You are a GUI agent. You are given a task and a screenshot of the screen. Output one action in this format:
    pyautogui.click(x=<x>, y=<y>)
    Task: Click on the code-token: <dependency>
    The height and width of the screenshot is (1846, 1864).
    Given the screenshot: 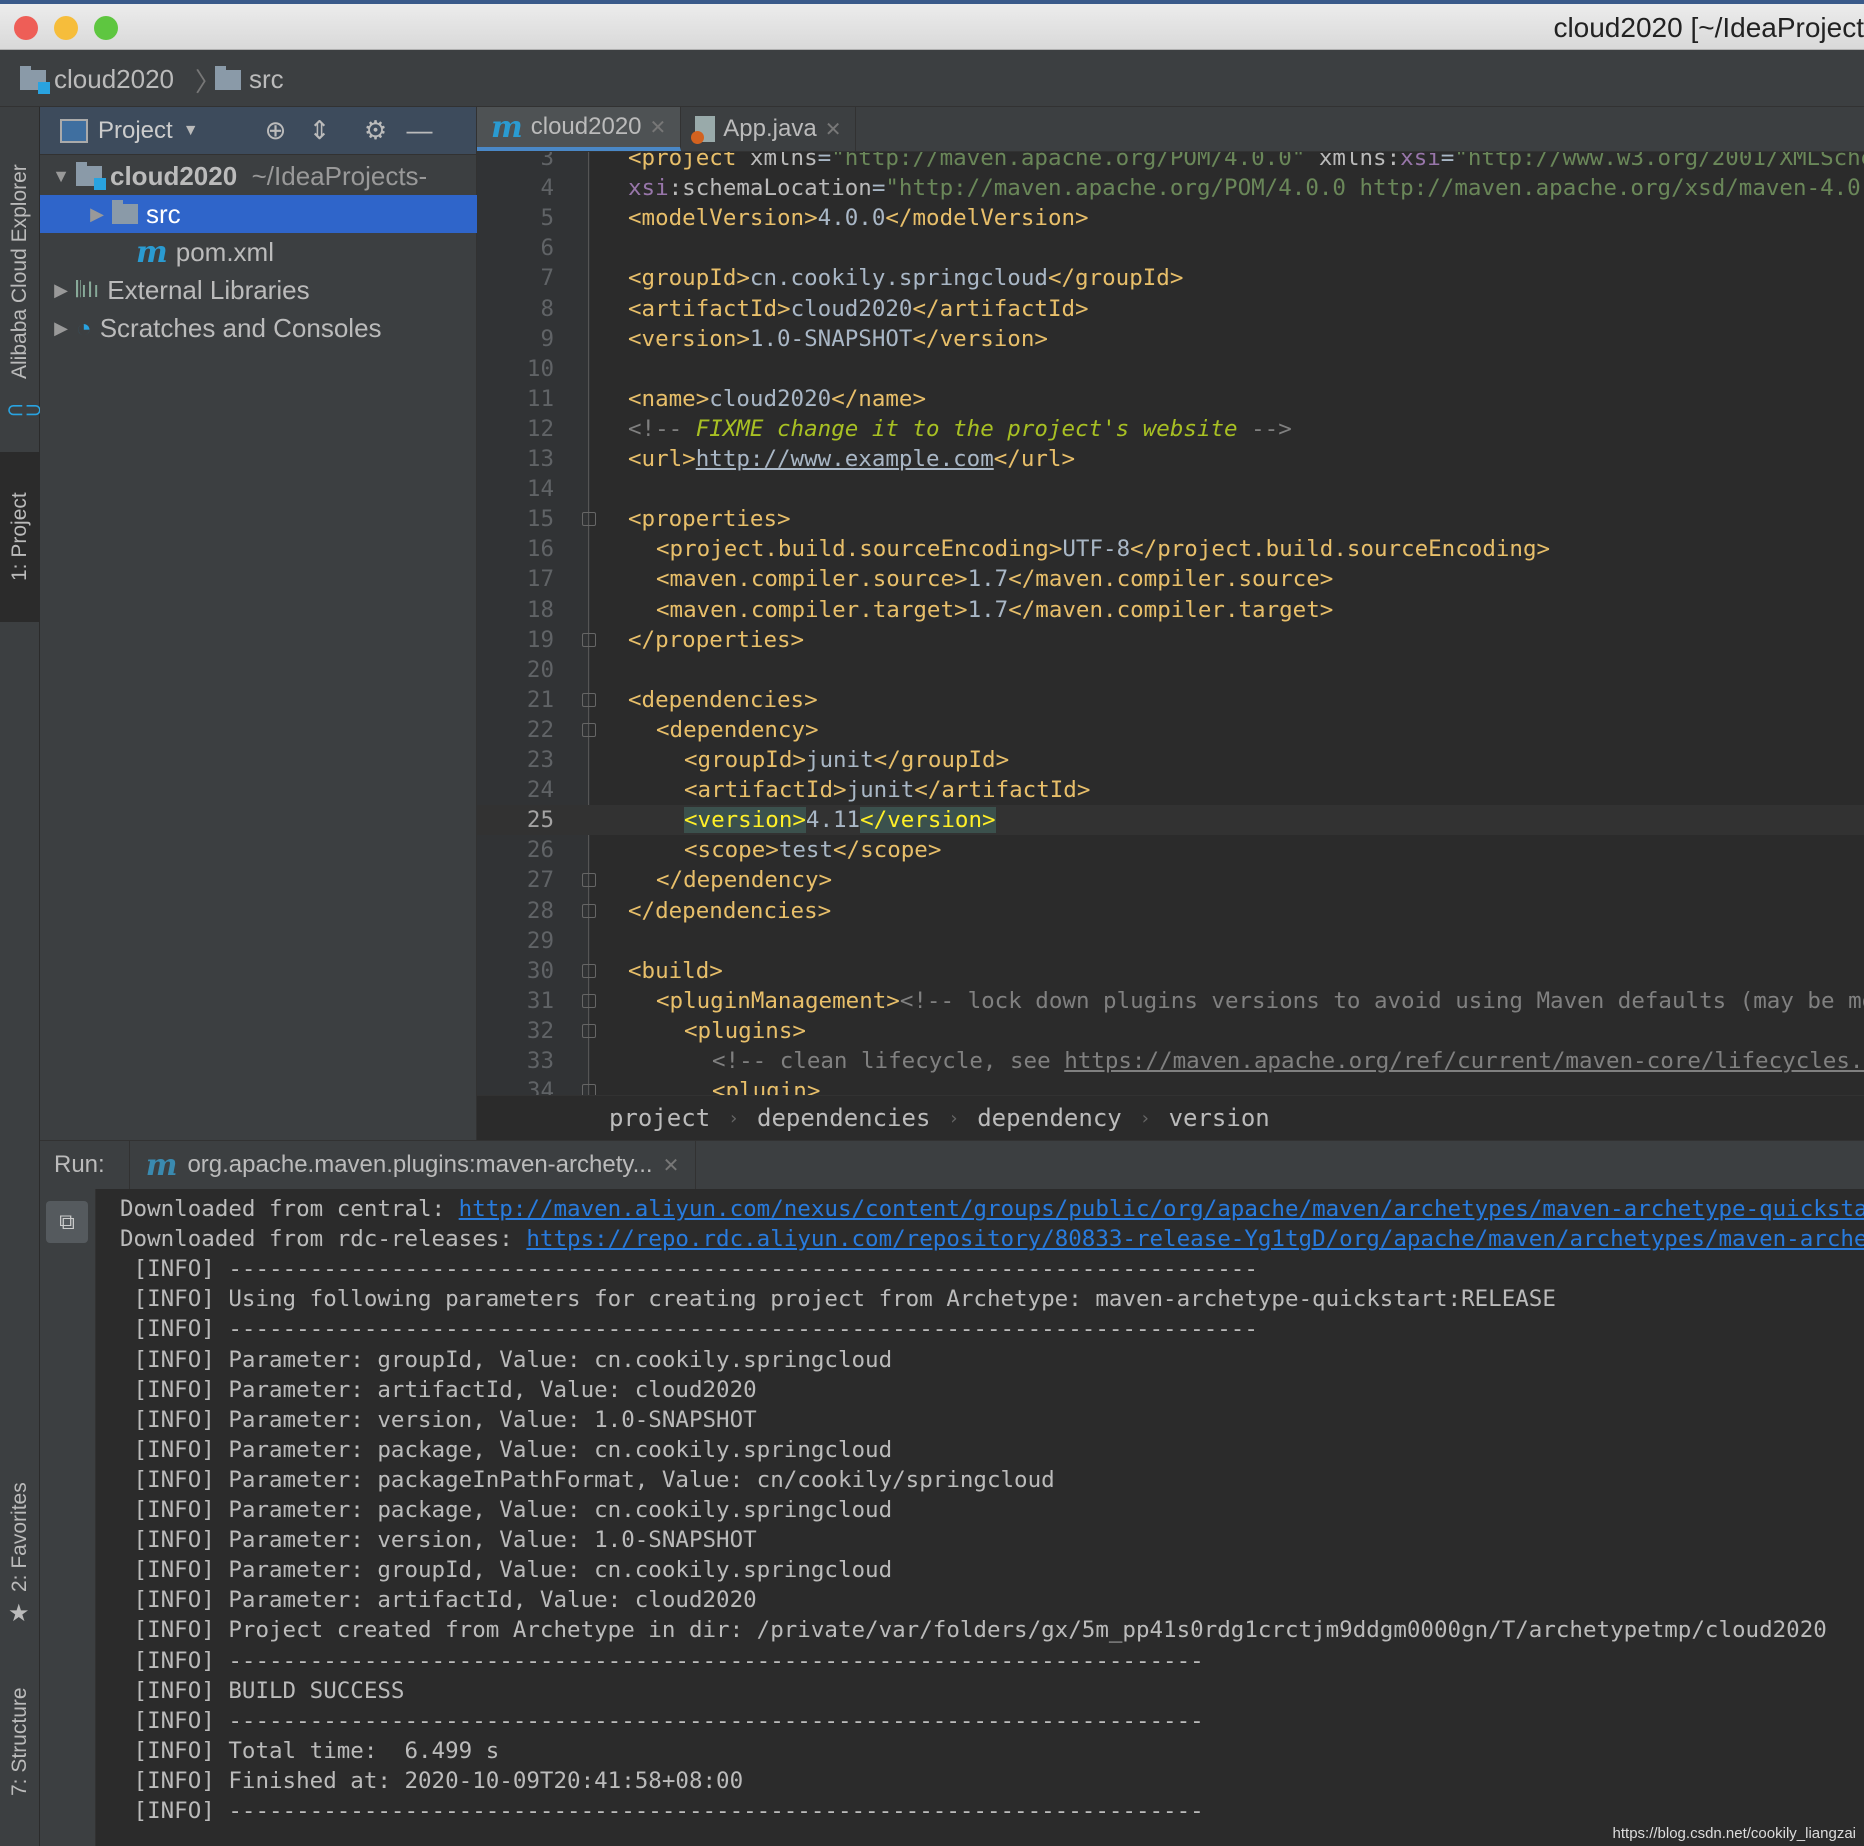 What is the action you would take?
    pyautogui.click(x=737, y=729)
    